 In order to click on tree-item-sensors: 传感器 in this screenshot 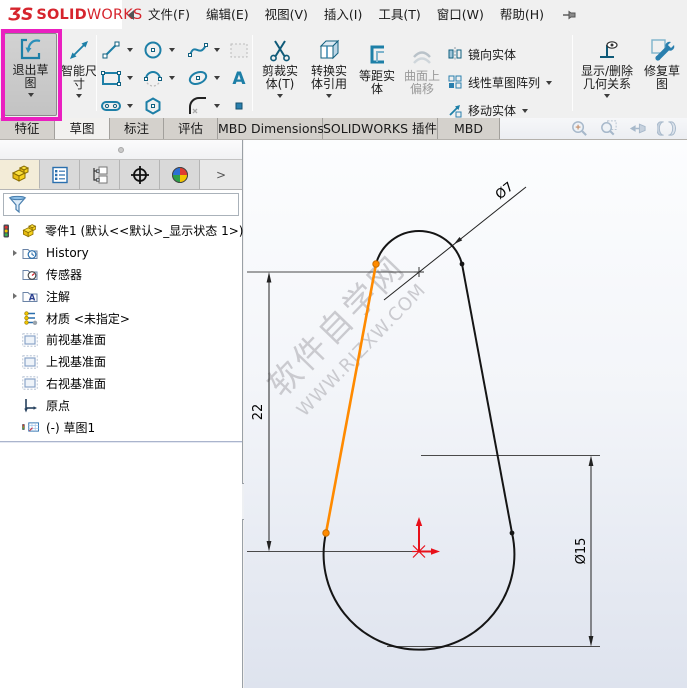, I will do `click(121, 275)`.